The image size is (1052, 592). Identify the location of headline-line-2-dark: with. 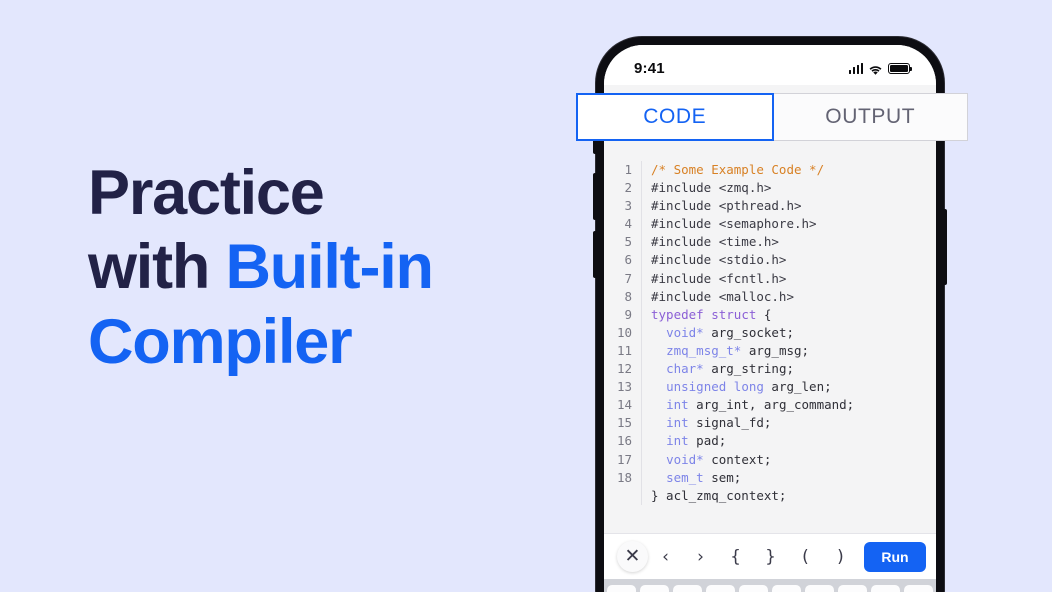
(157, 267).